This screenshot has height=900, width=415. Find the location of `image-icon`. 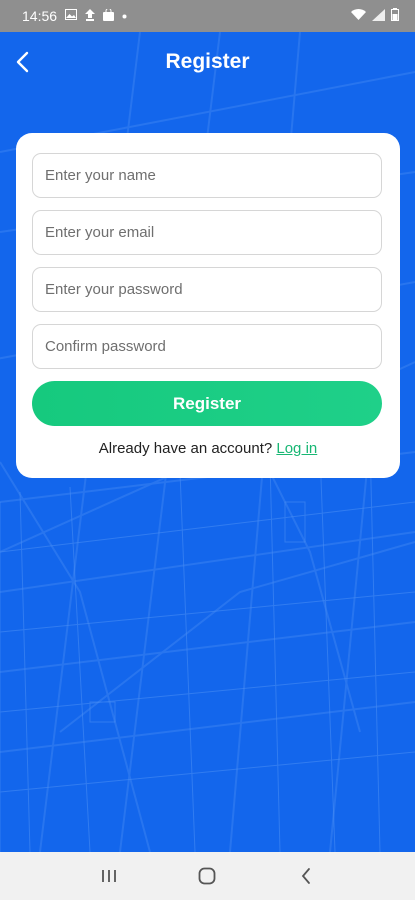

image-icon is located at coordinates (71, 16).